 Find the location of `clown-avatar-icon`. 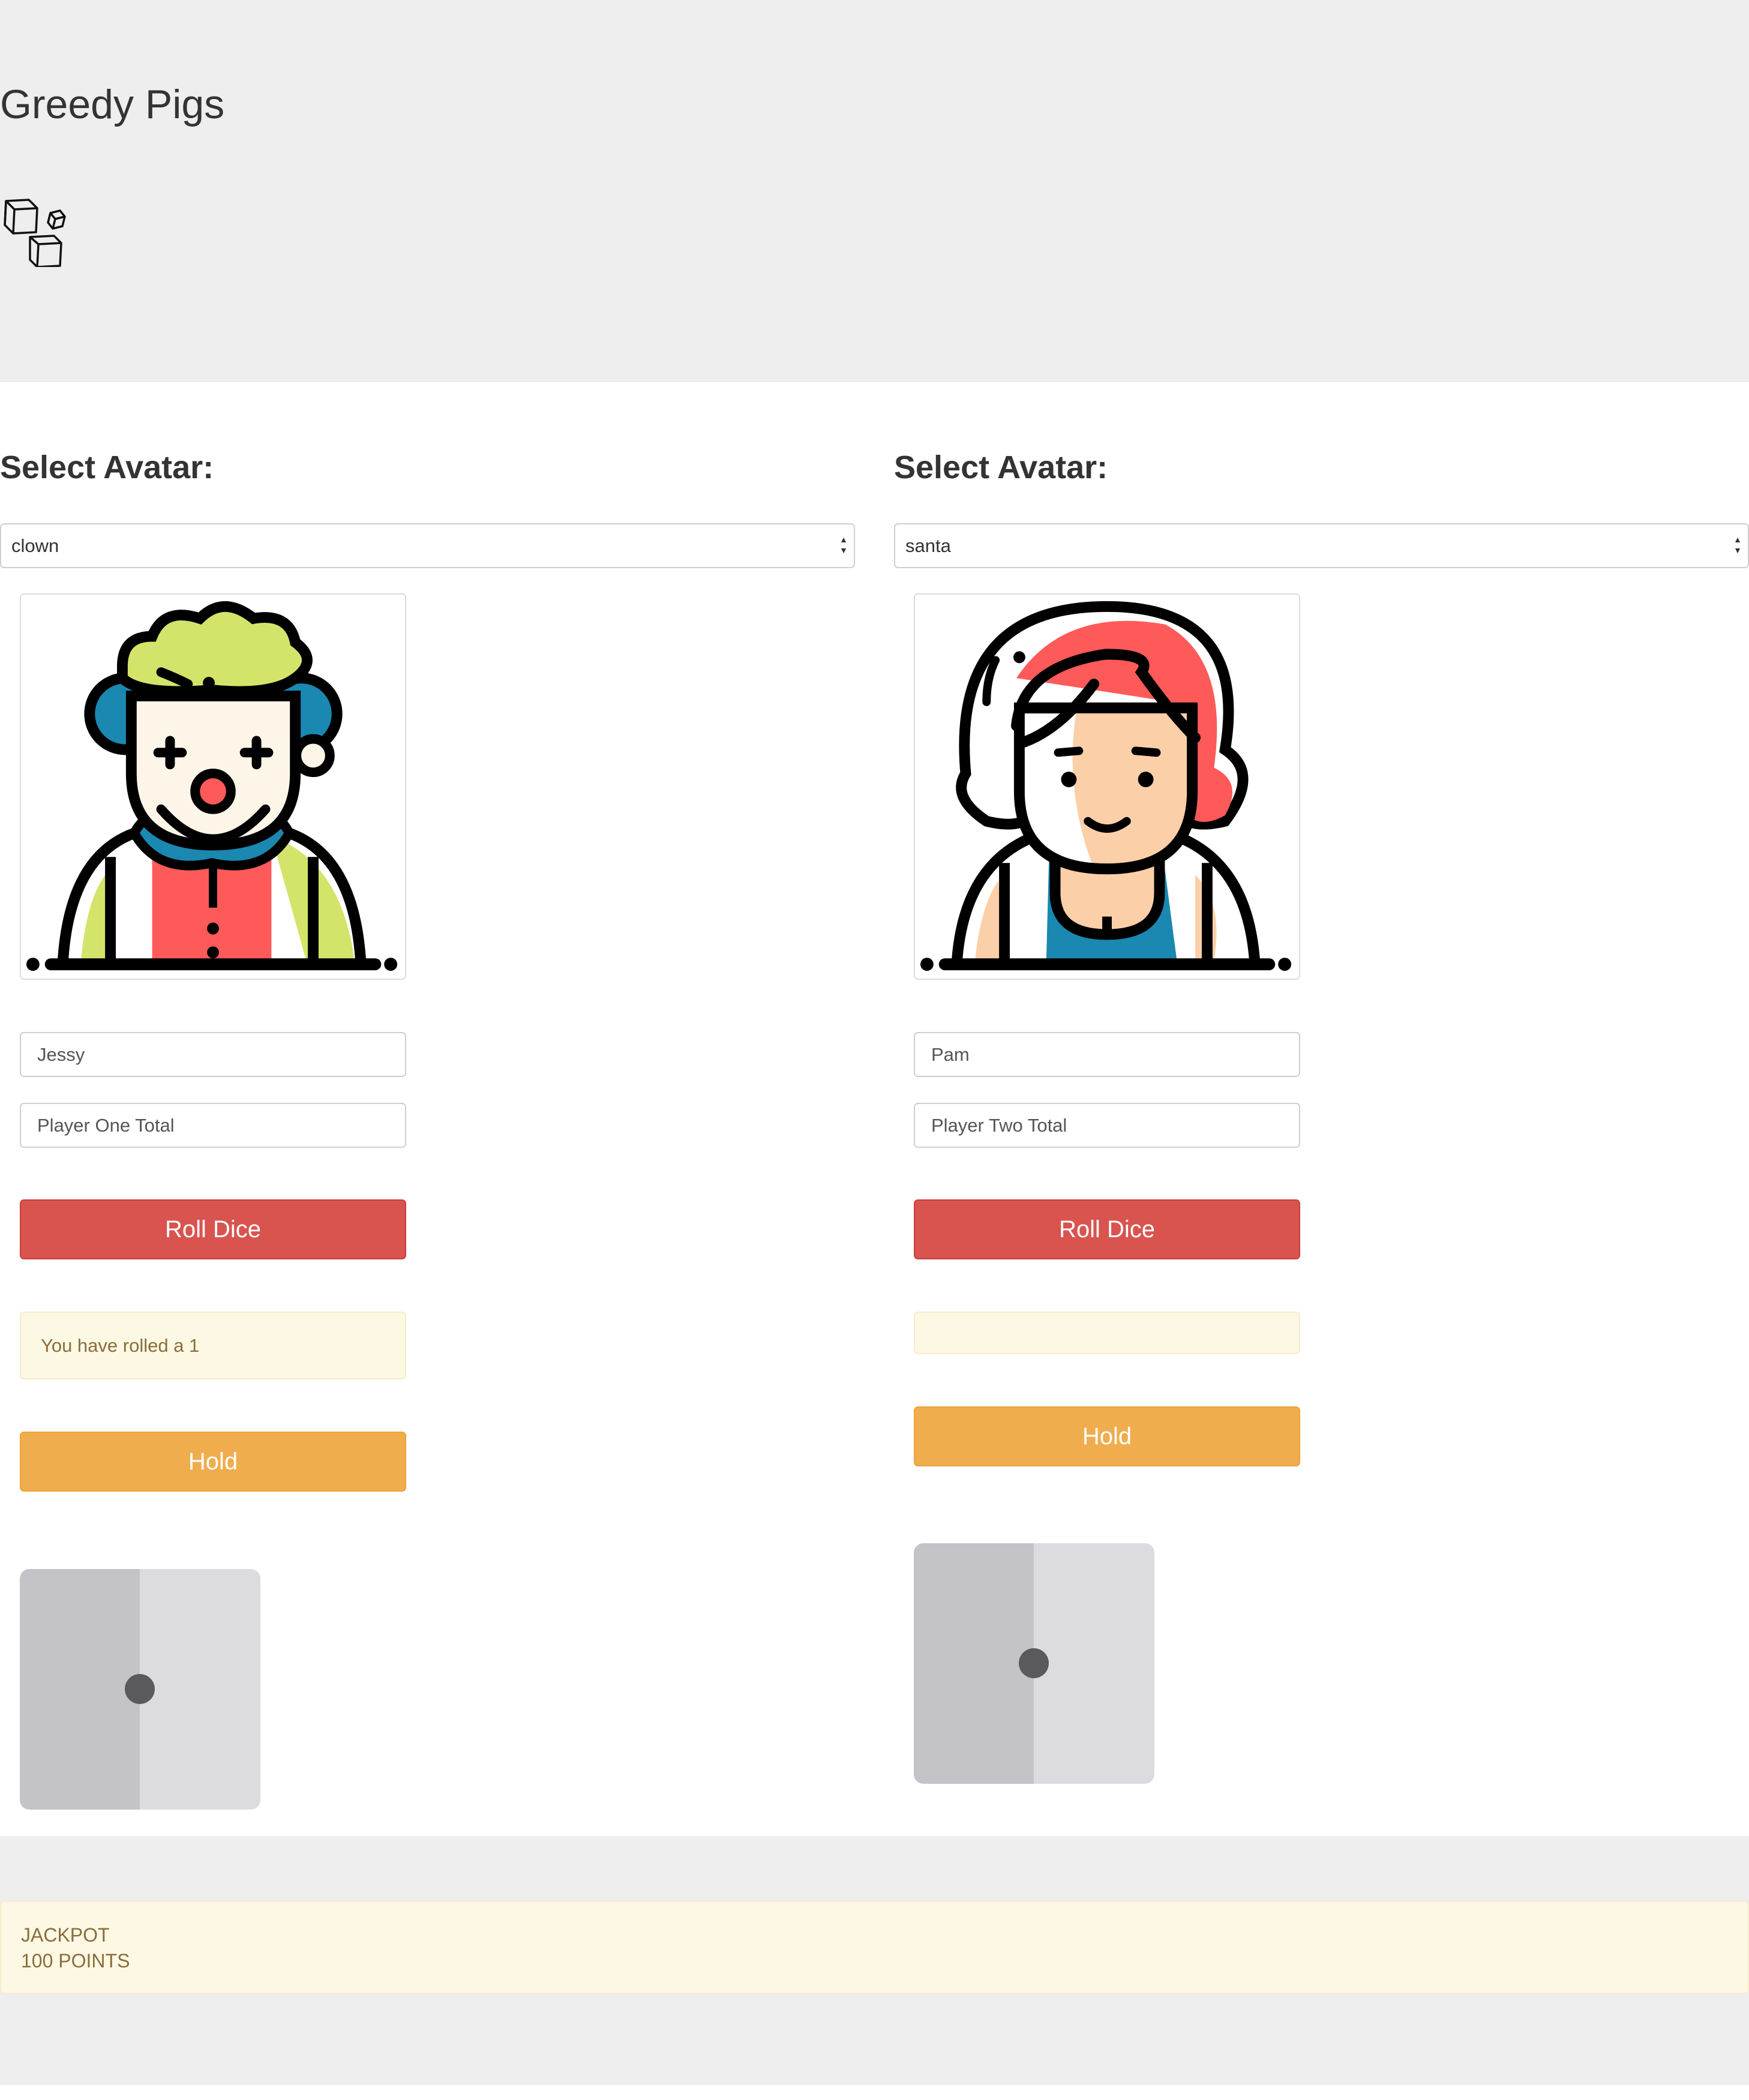

clown-avatar-icon is located at coordinates (212, 786).